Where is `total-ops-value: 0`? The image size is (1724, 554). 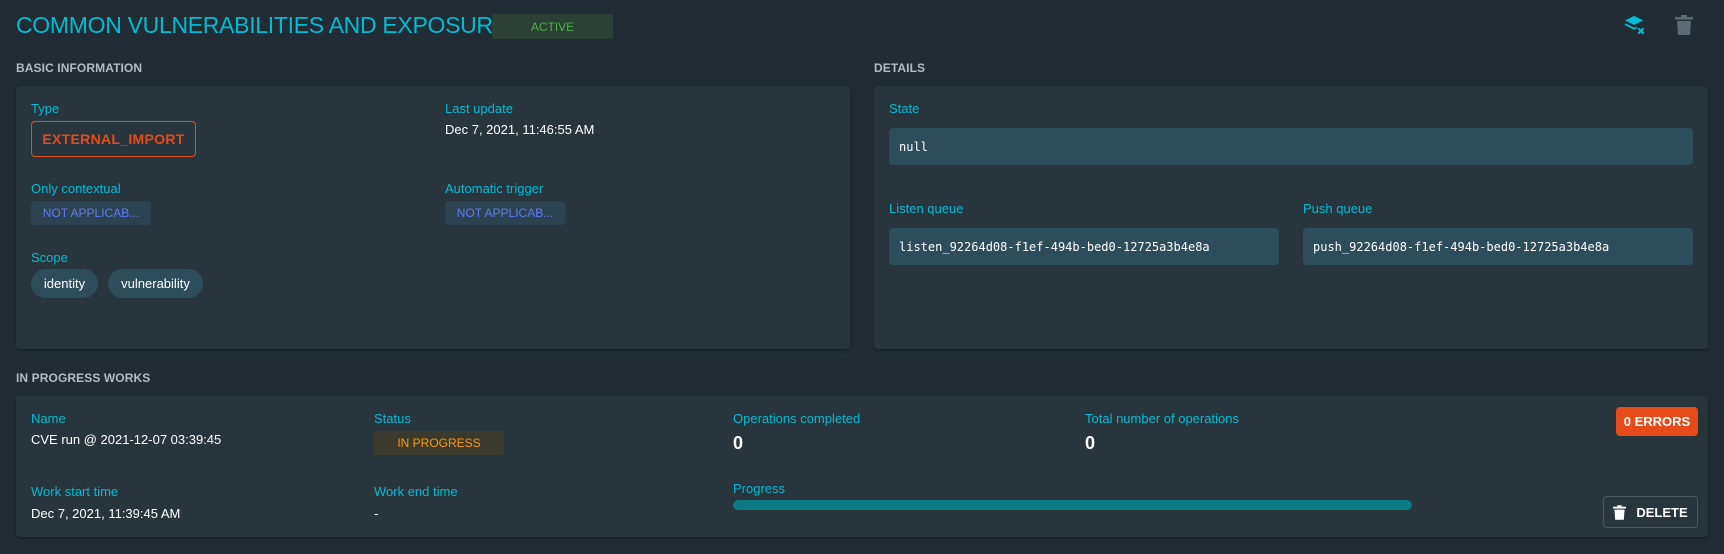
total-ops-value: 0 is located at coordinates (1090, 443).